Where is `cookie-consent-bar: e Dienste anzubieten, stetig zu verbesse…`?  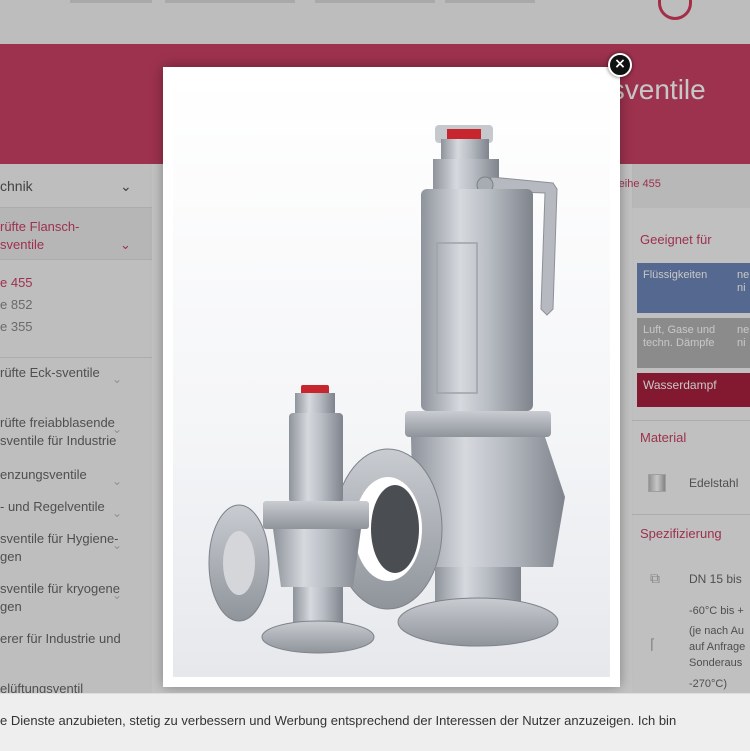 cookie-consent-bar: e Dienste anzubieten, stetig zu verbesse… is located at coordinates (375, 722).